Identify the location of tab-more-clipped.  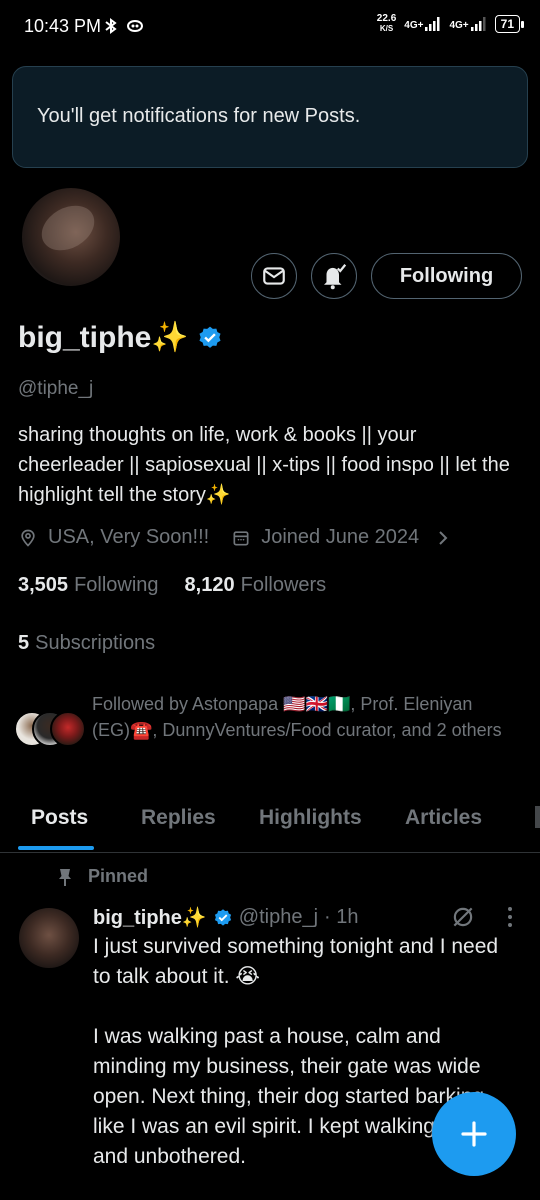
(537, 817).